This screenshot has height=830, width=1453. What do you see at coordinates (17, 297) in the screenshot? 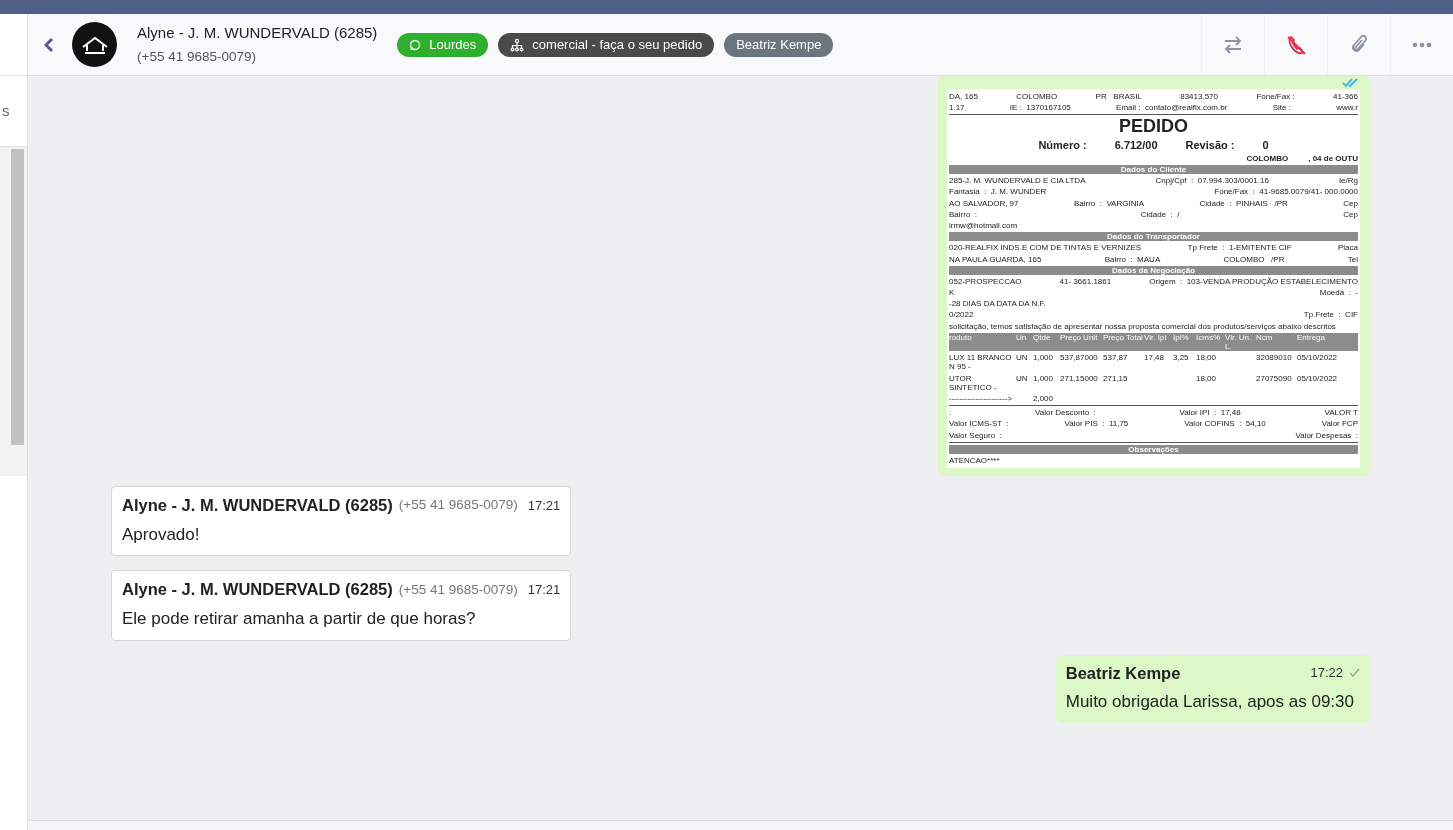
I see `scrollbar` at bounding box center [17, 297].